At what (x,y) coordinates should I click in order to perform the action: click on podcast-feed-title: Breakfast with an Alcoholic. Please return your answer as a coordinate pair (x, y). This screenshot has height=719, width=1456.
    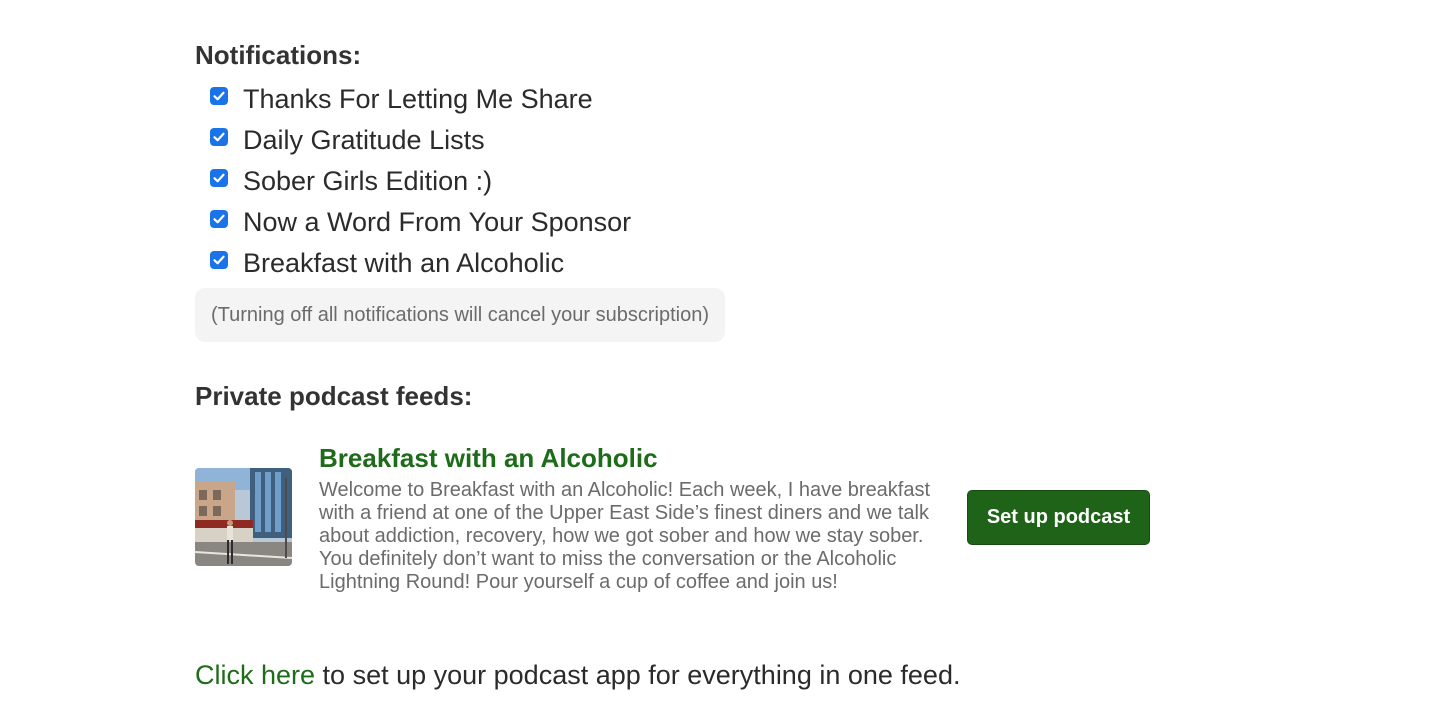
    Looking at the image, I should click on (488, 458).